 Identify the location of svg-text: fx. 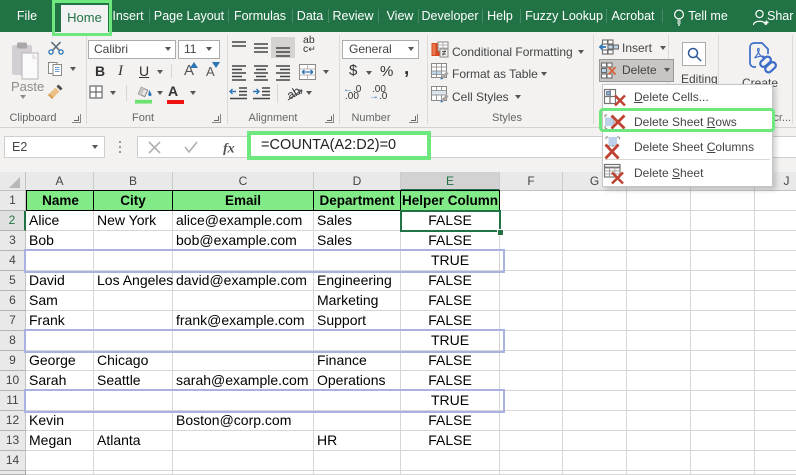
(229, 149).